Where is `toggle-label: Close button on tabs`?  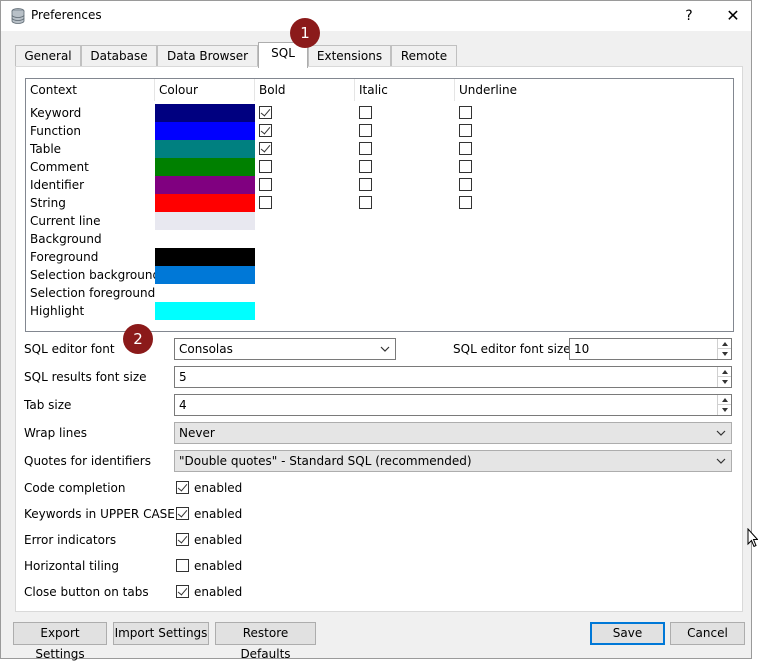
toggle-label: Close button on tabs is located at coordinates (86, 592).